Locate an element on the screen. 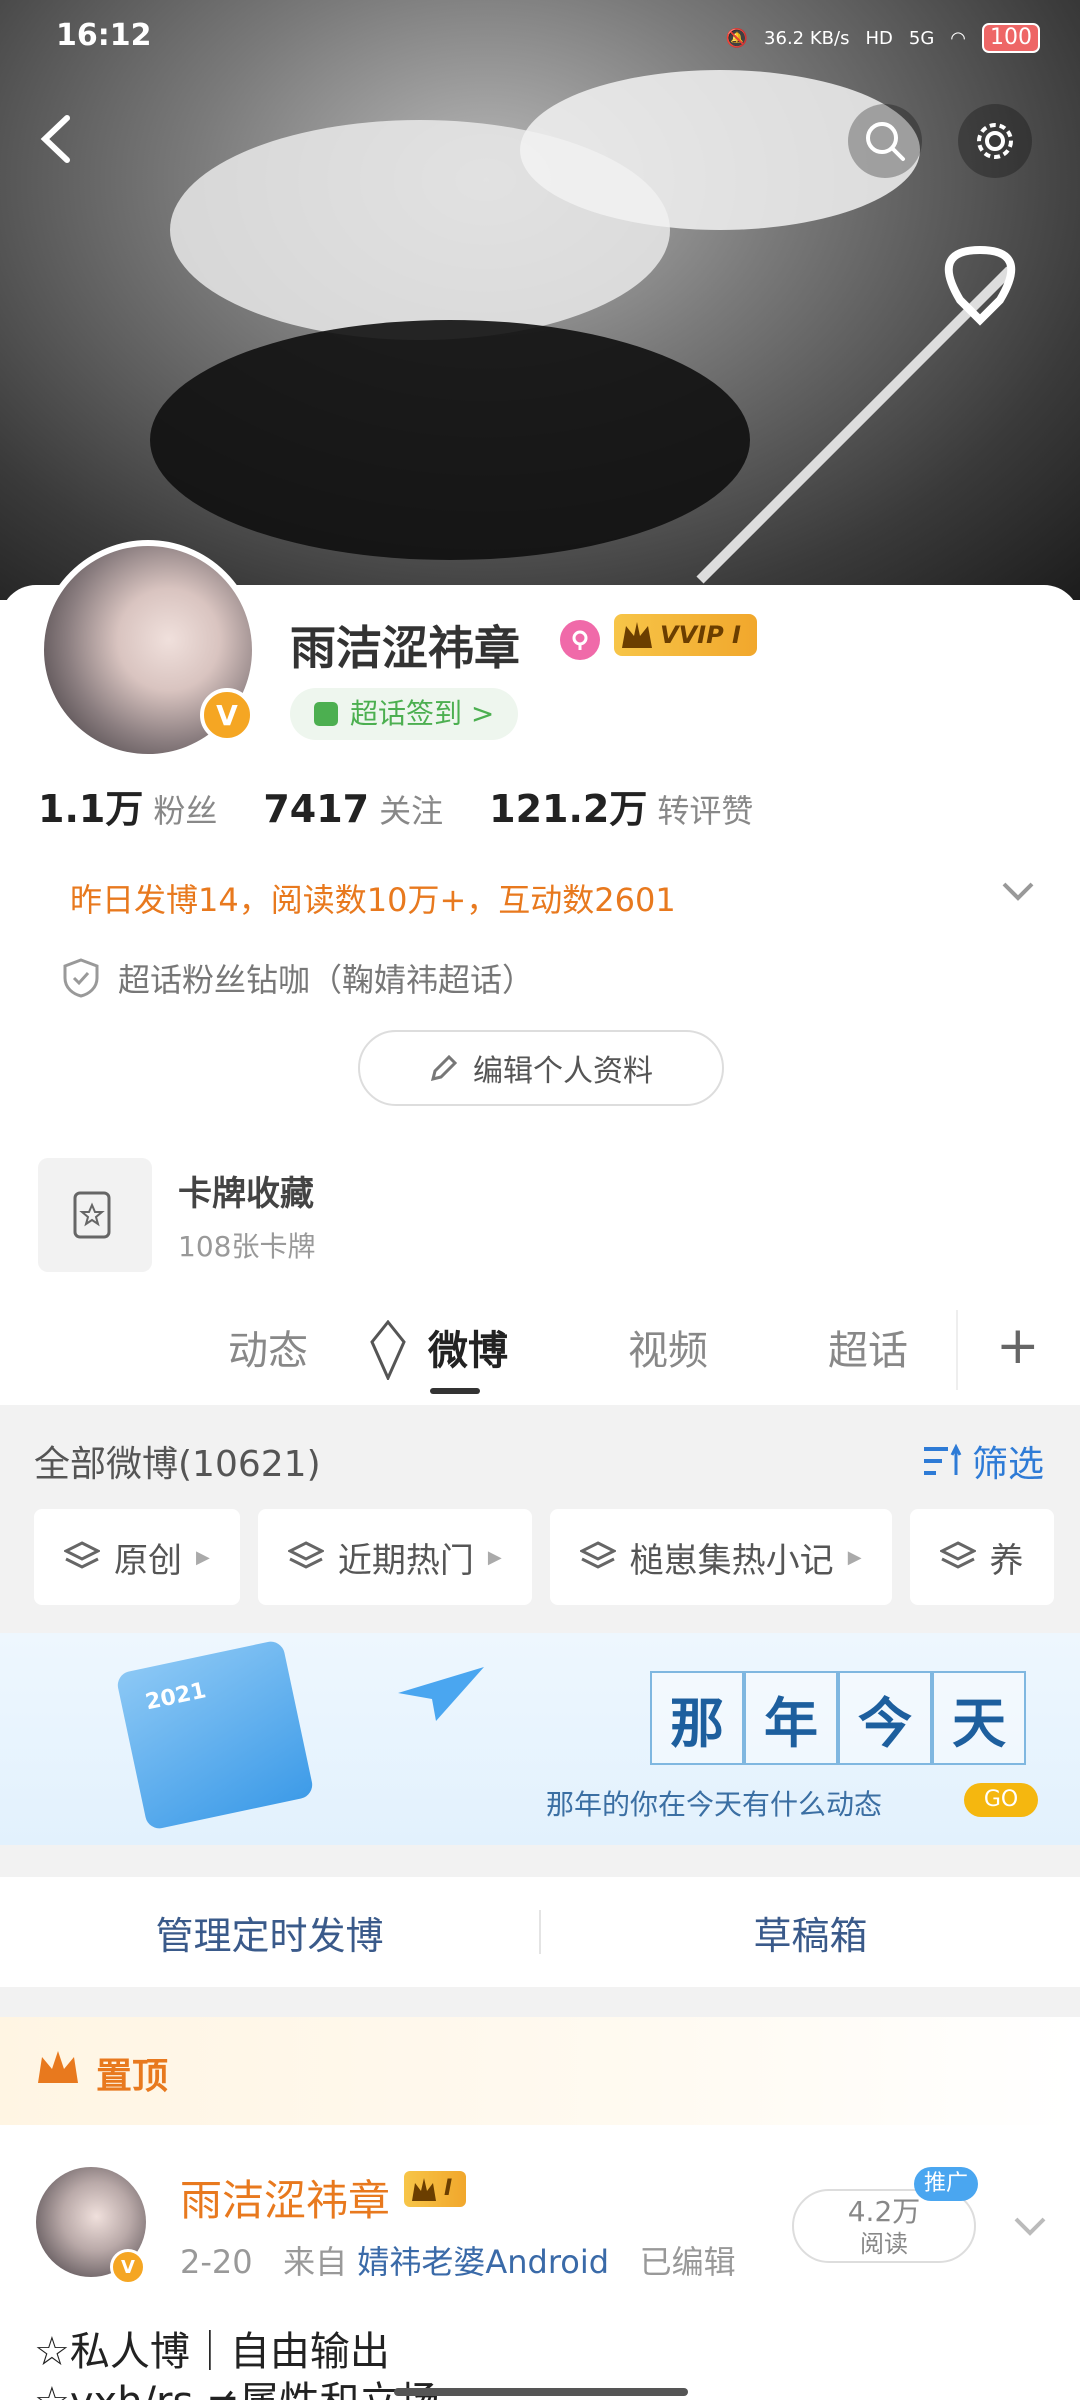 This screenshot has height=2400, width=1080. back-button is located at coordinates (57, 139).